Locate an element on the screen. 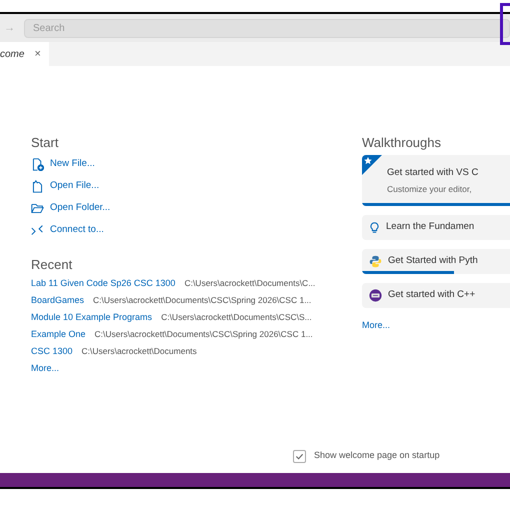  walkthrough-title: Get Started with Pyth is located at coordinates (433, 261).